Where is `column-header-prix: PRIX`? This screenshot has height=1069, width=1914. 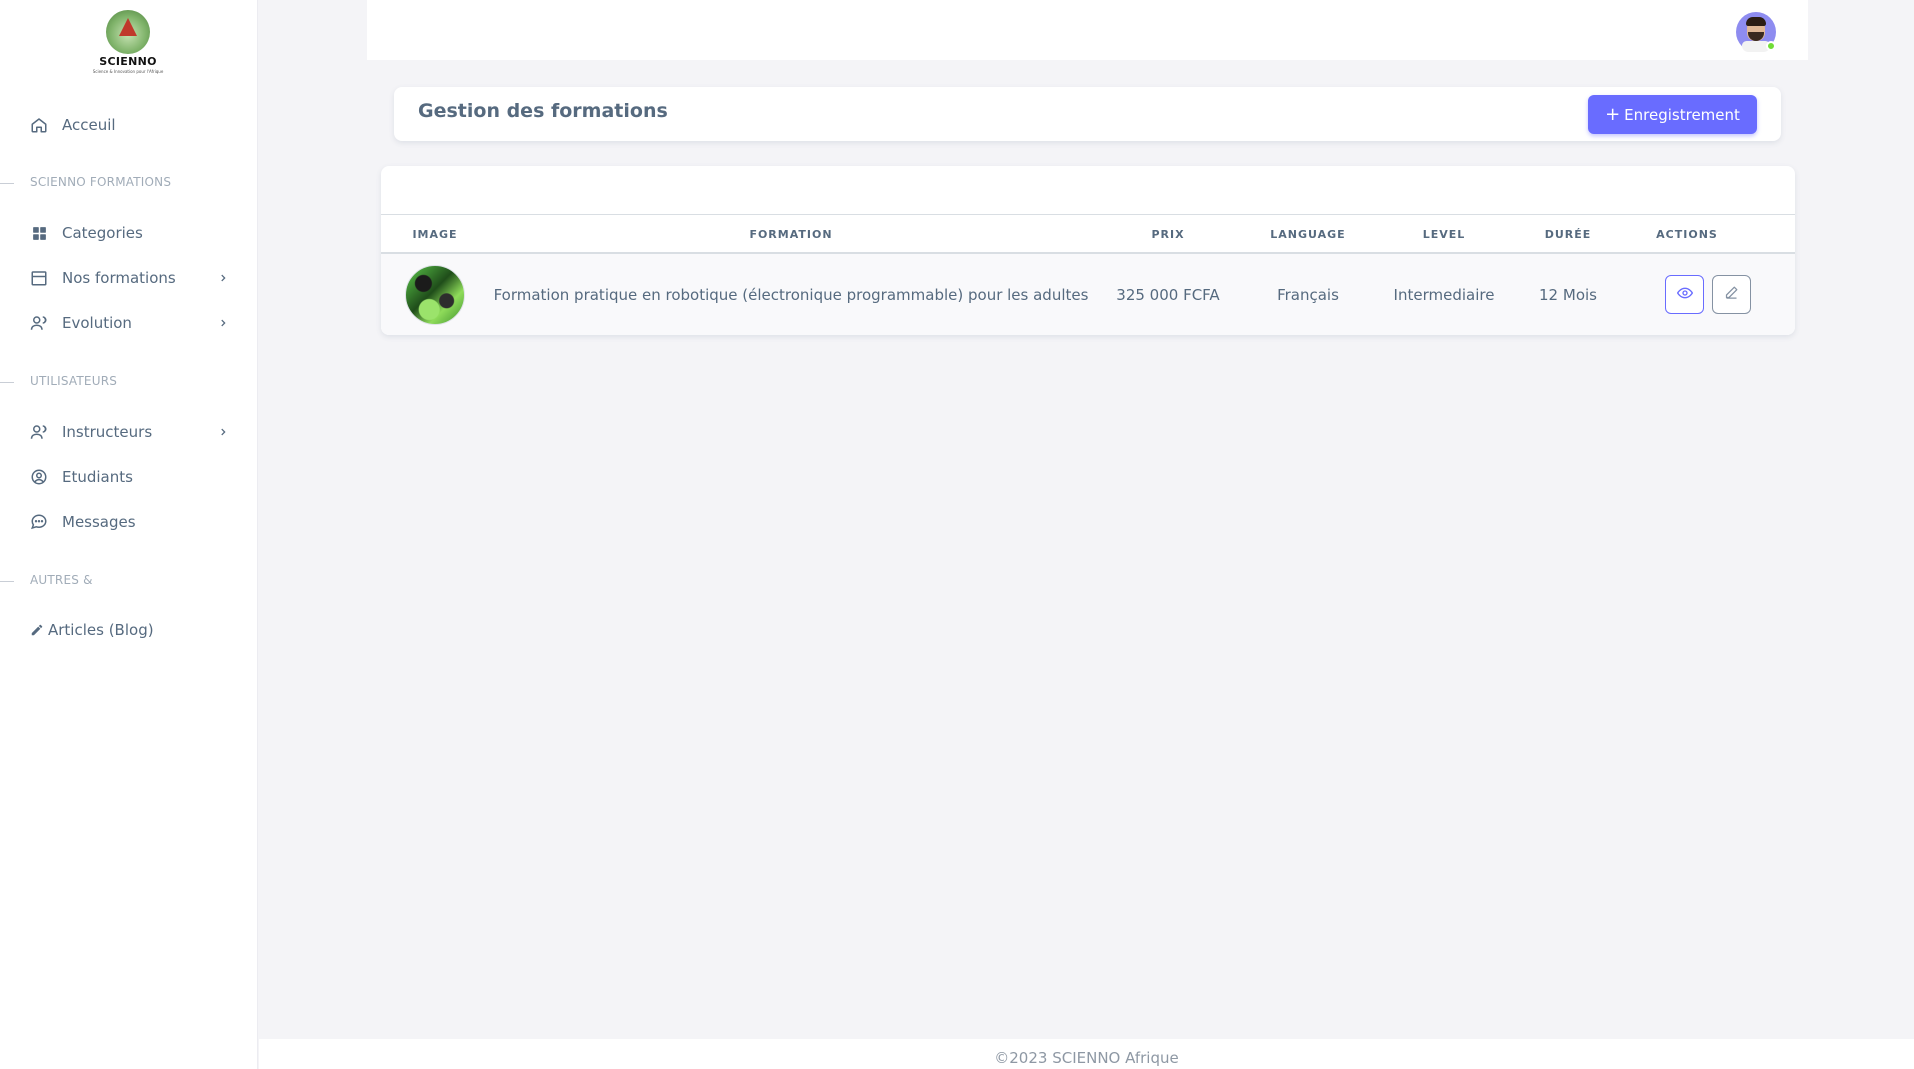
column-header-prix: PRIX is located at coordinates (1168, 234).